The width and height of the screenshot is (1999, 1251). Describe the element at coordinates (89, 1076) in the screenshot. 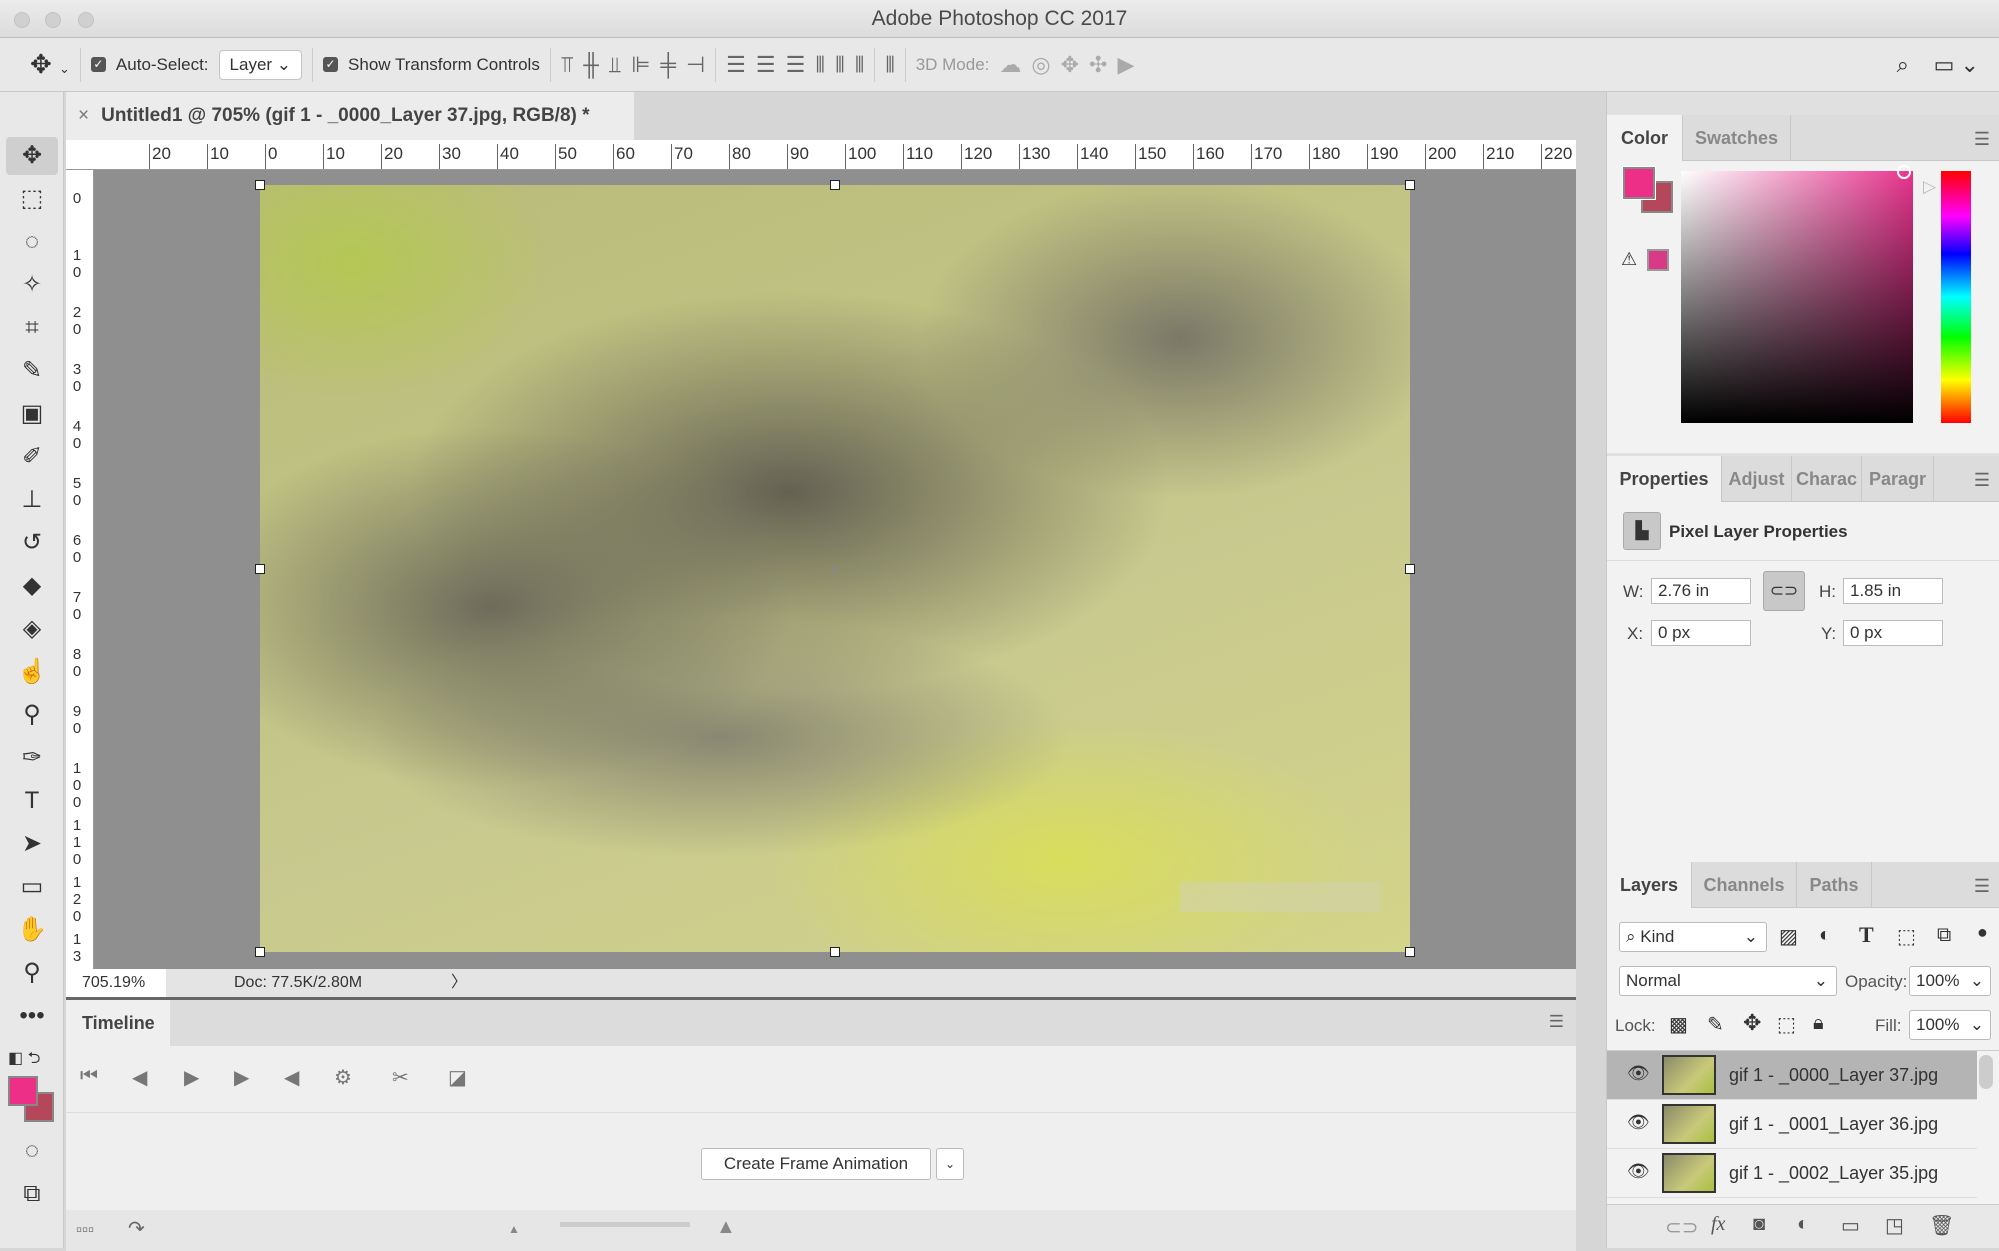

I see `first-frame-icon: ⏮` at that location.